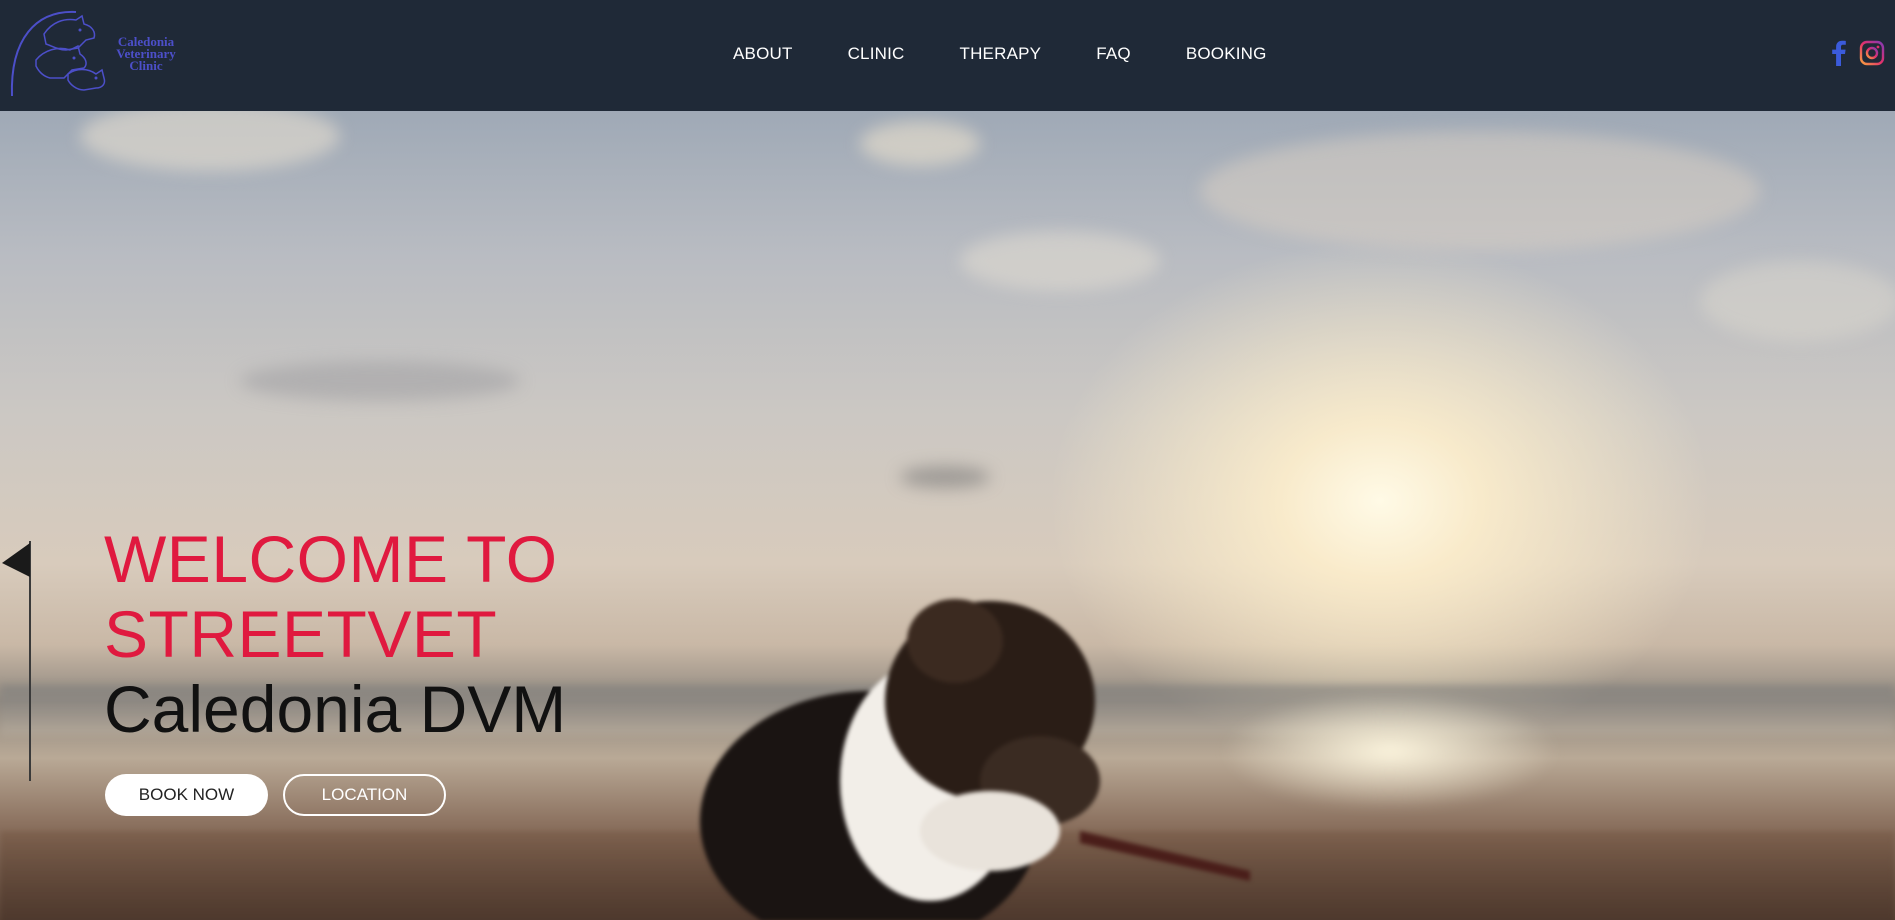 This screenshot has width=1895, height=920. Describe the element at coordinates (146, 65) in the screenshot. I see `logo-line: Clinic` at that location.